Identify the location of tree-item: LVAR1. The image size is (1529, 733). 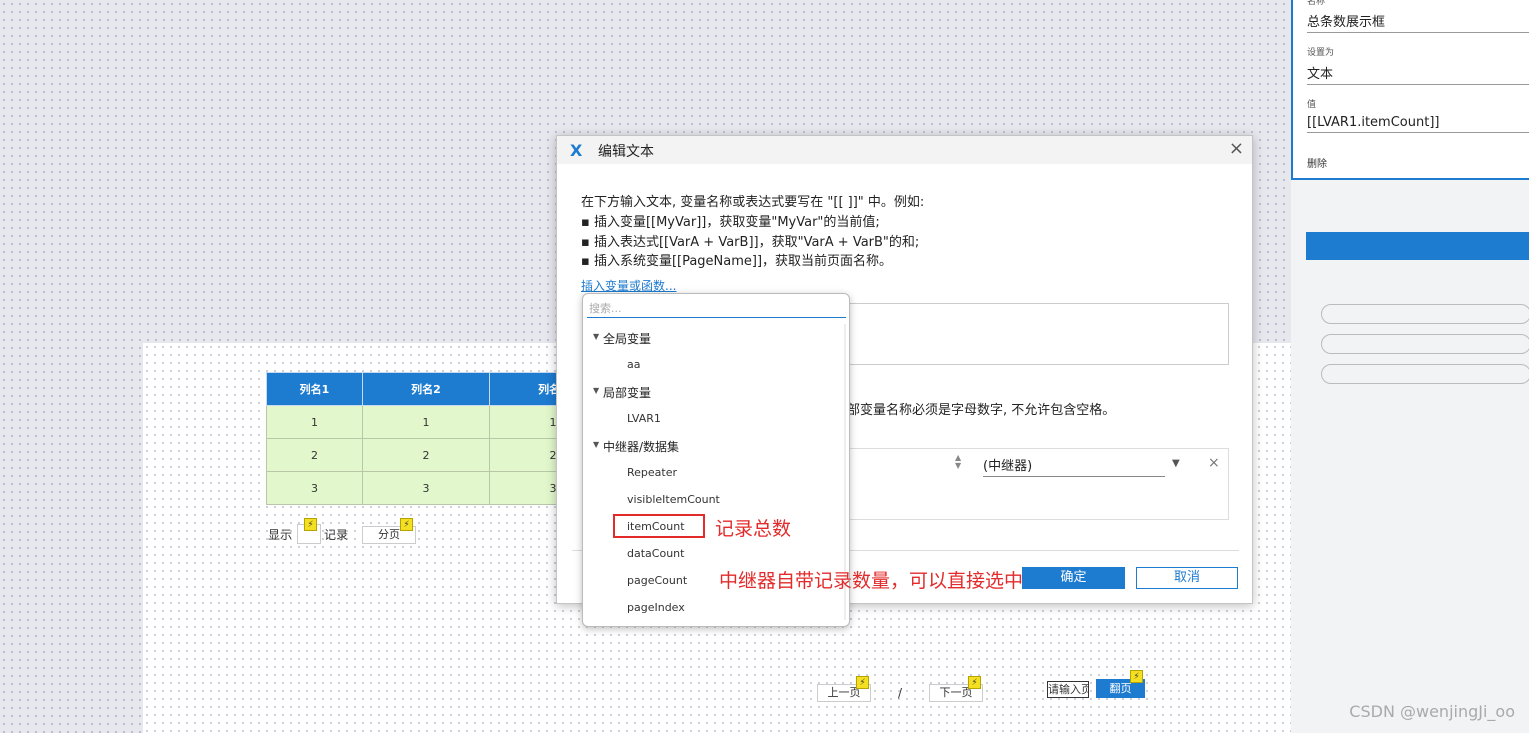
(644, 418).